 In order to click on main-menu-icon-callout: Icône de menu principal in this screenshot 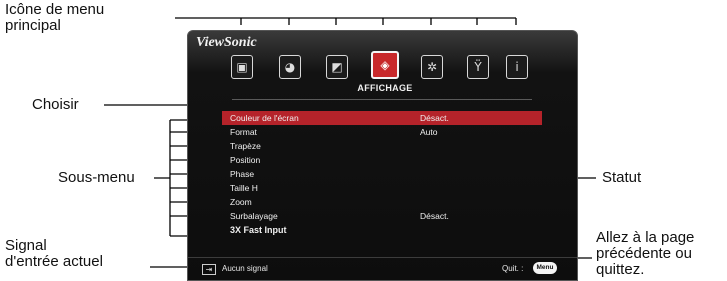, I will do `click(54, 18)`.